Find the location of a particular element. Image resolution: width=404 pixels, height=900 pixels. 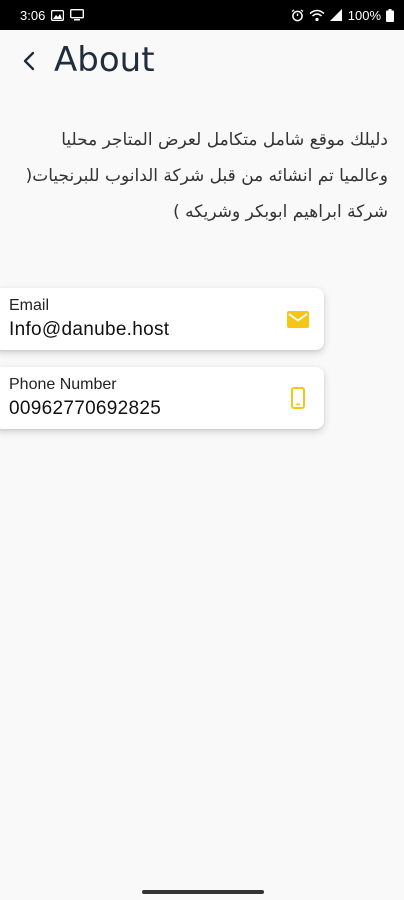

back-button is located at coordinates (29, 61).